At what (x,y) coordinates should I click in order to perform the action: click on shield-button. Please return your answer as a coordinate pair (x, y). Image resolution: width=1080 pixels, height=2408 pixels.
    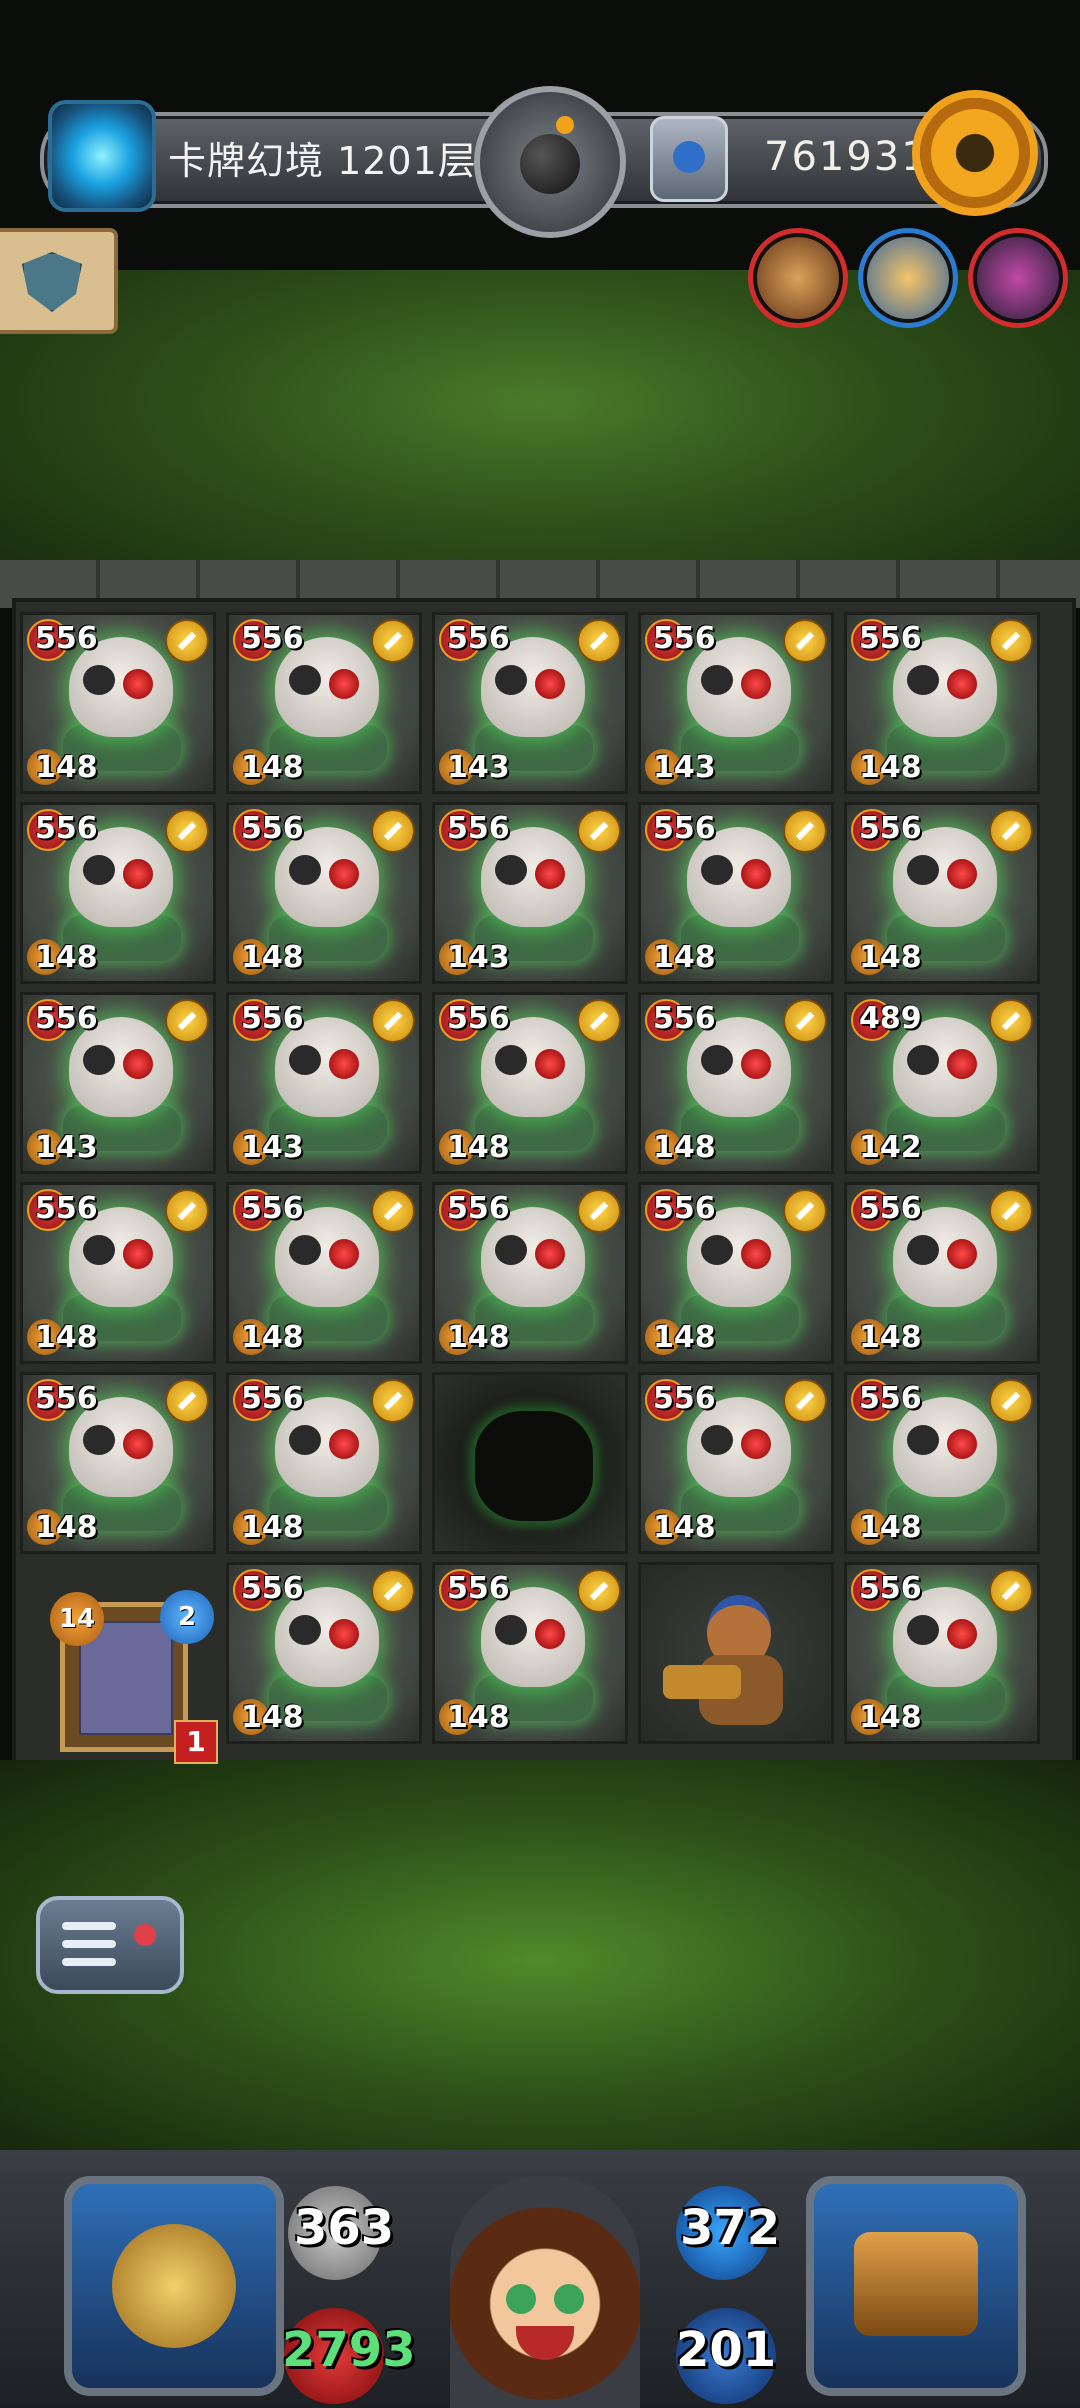
    Looking at the image, I should click on (59, 281).